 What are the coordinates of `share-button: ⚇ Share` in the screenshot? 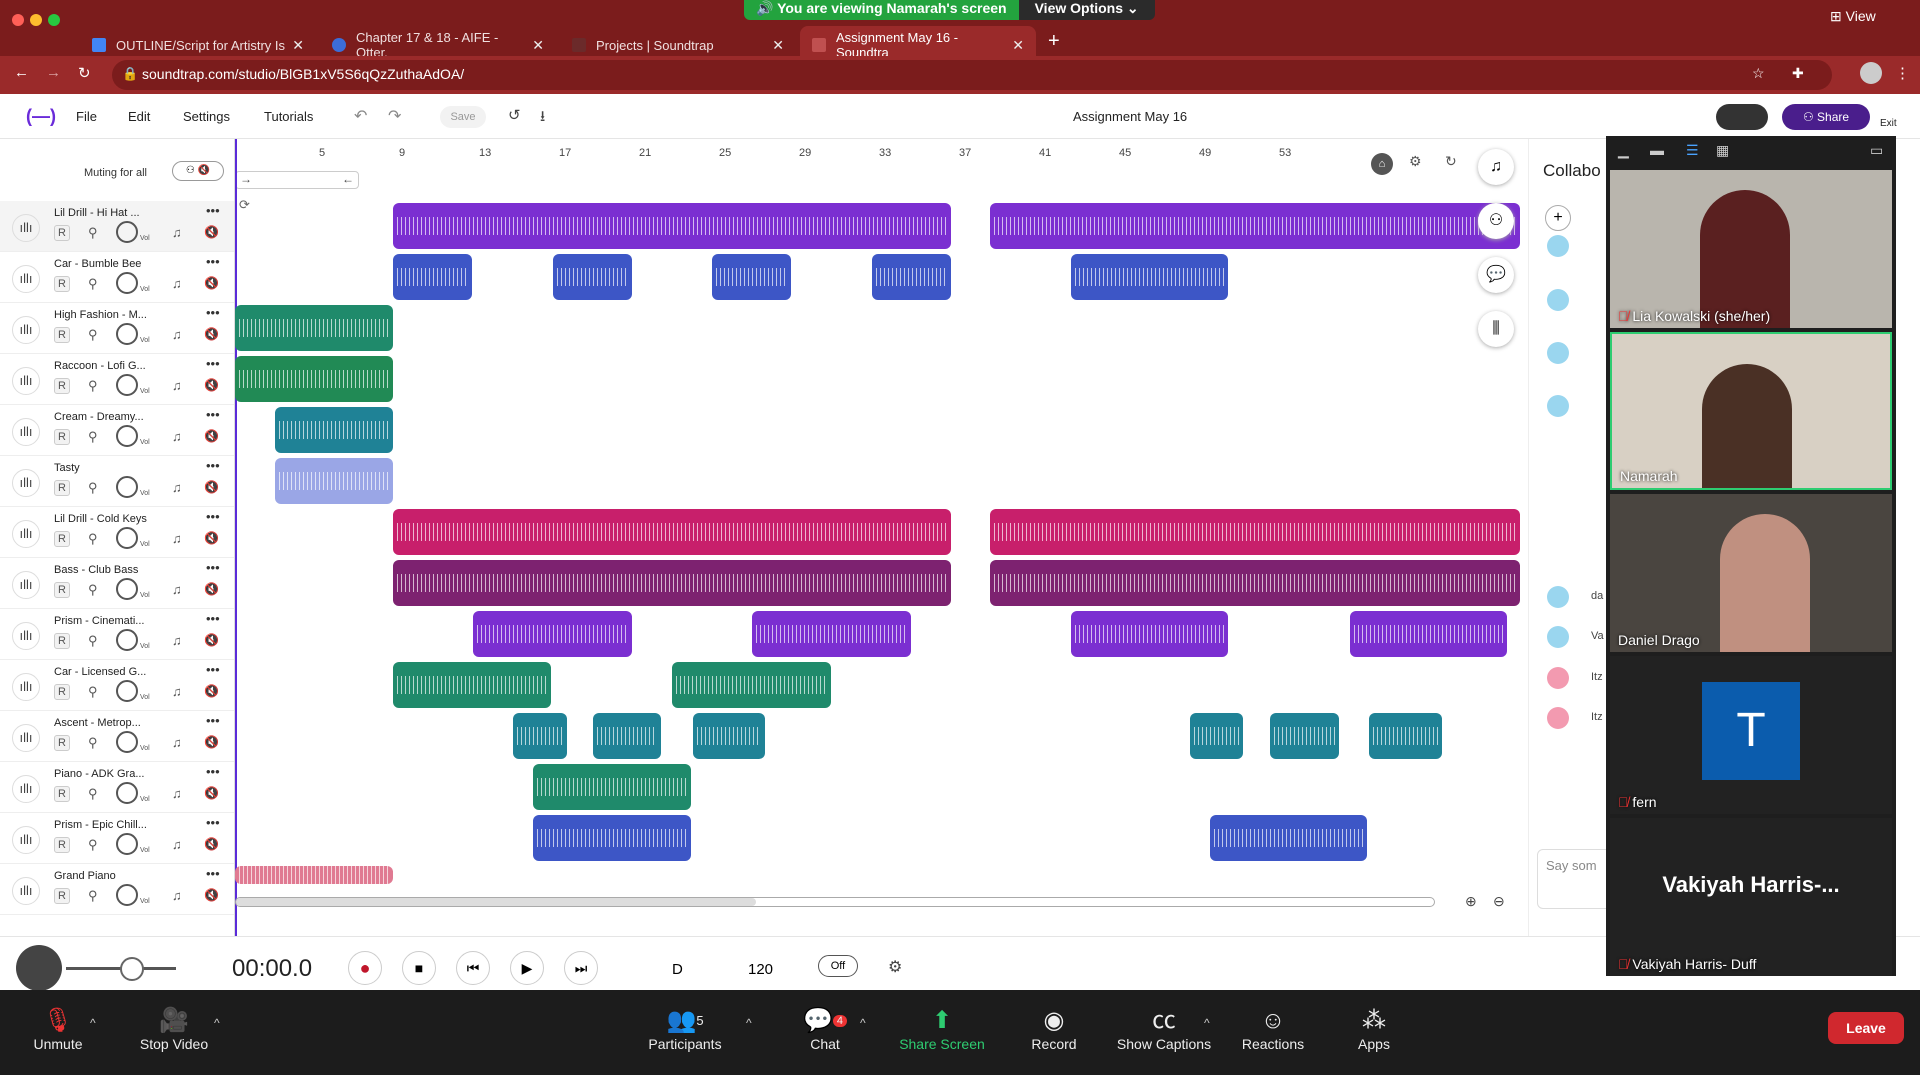 It's located at (1826, 117).